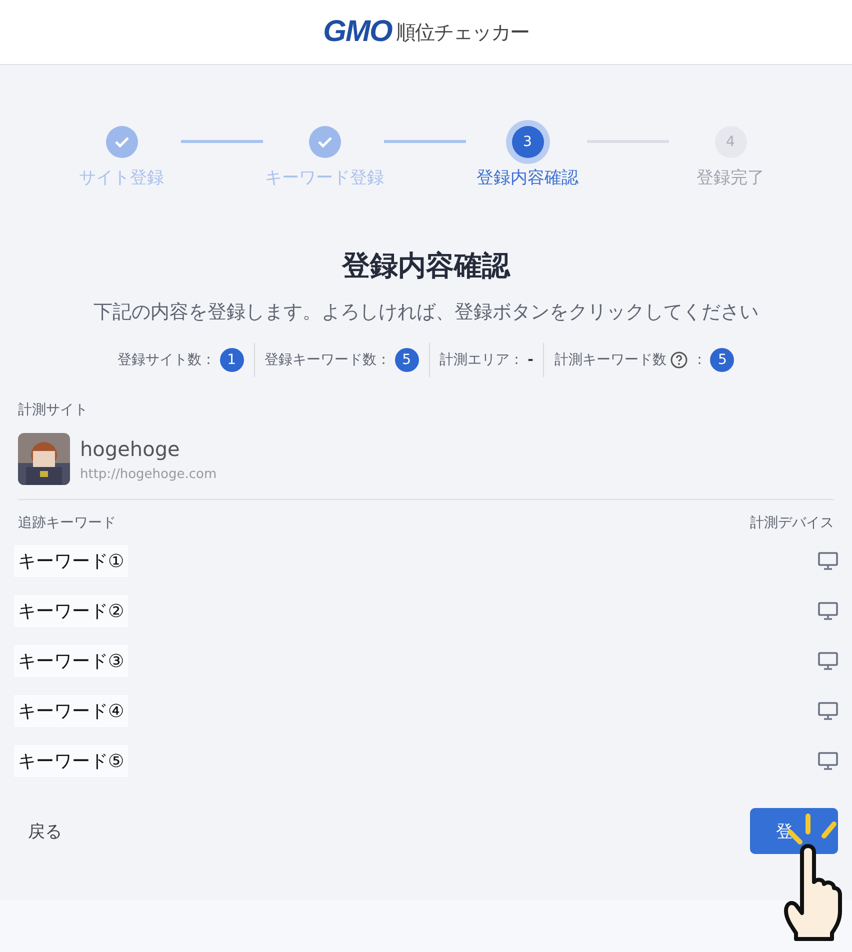 Image resolution: width=852 pixels, height=952 pixels. Describe the element at coordinates (130, 448) in the screenshot. I see `site-name: hogehoge` at that location.